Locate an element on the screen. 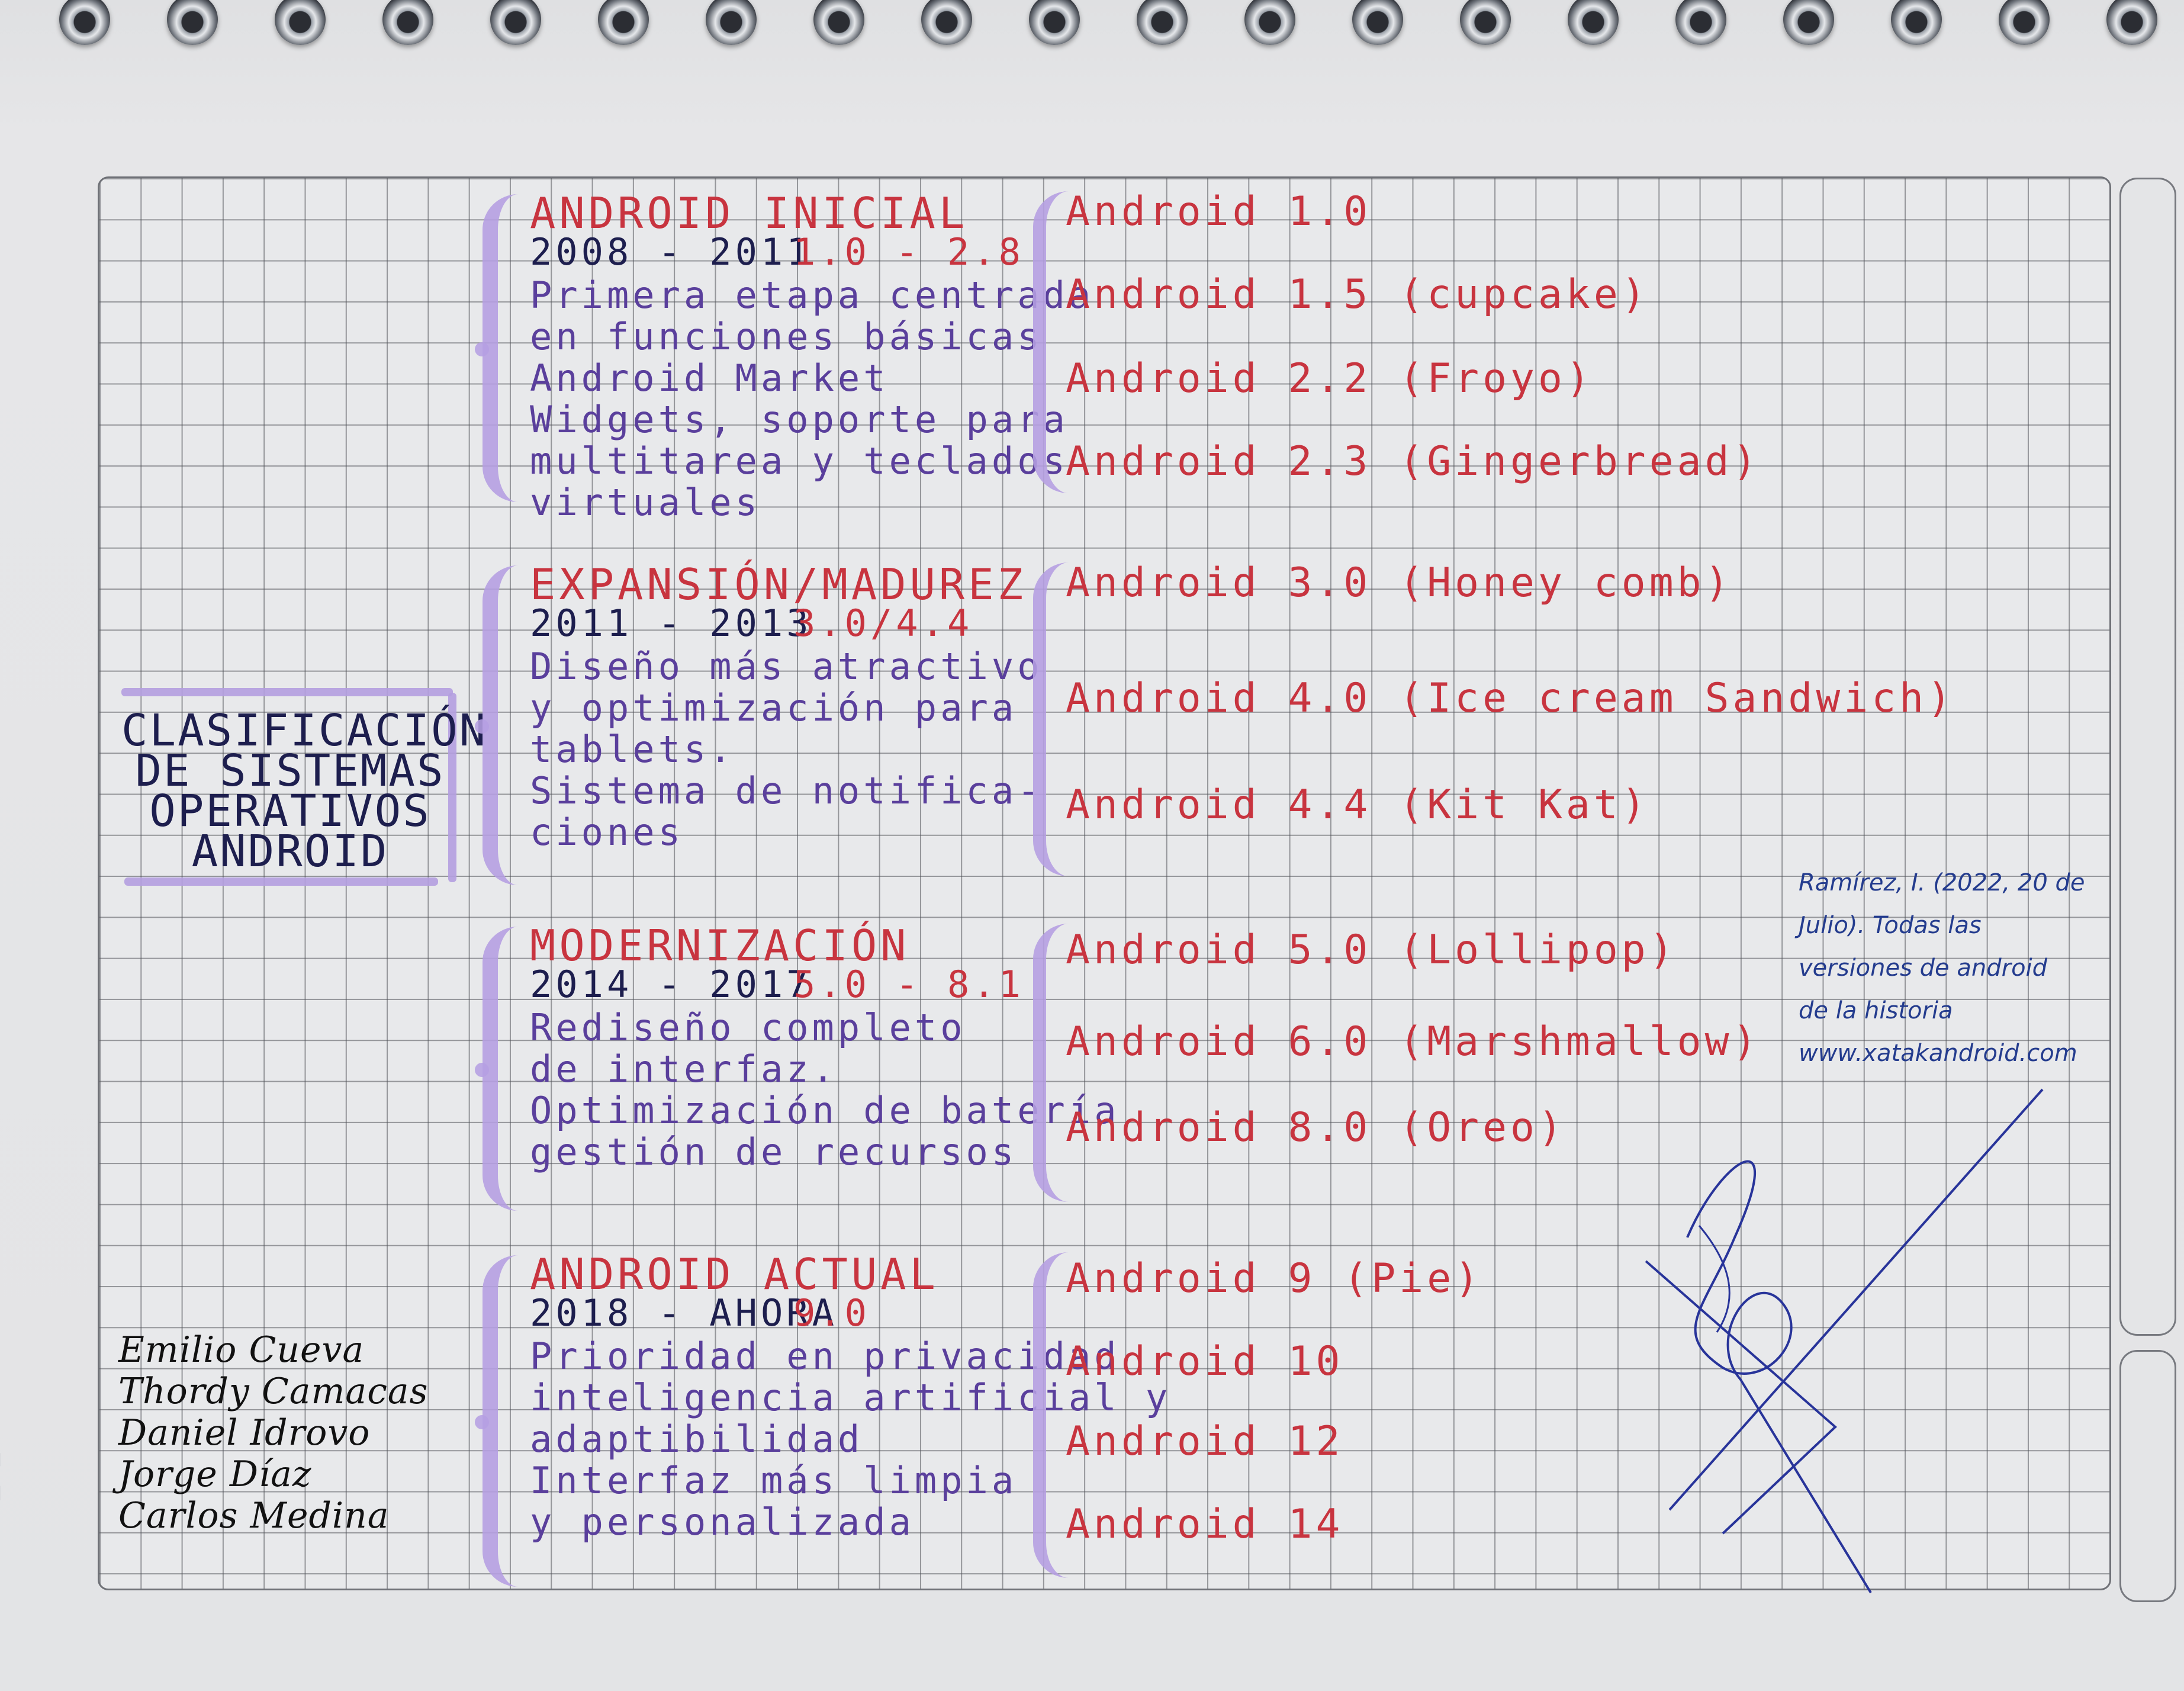  author-name: Thordy Camacas is located at coordinates (273, 1392).